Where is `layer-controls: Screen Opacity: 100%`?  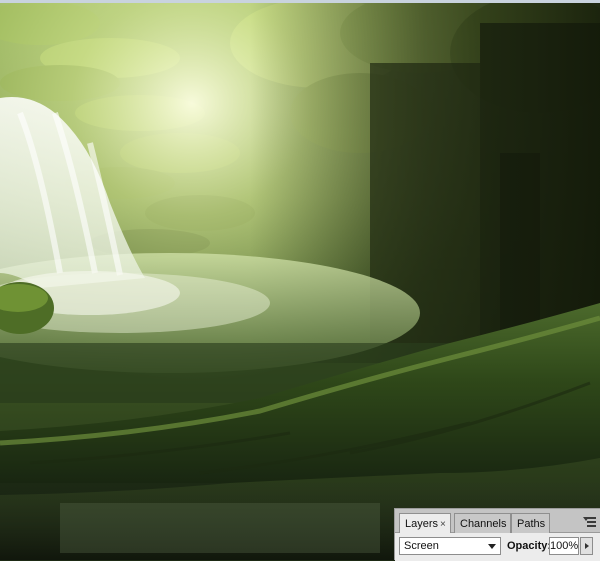 layer-controls: Screen Opacity: 100% is located at coordinates (497, 547).